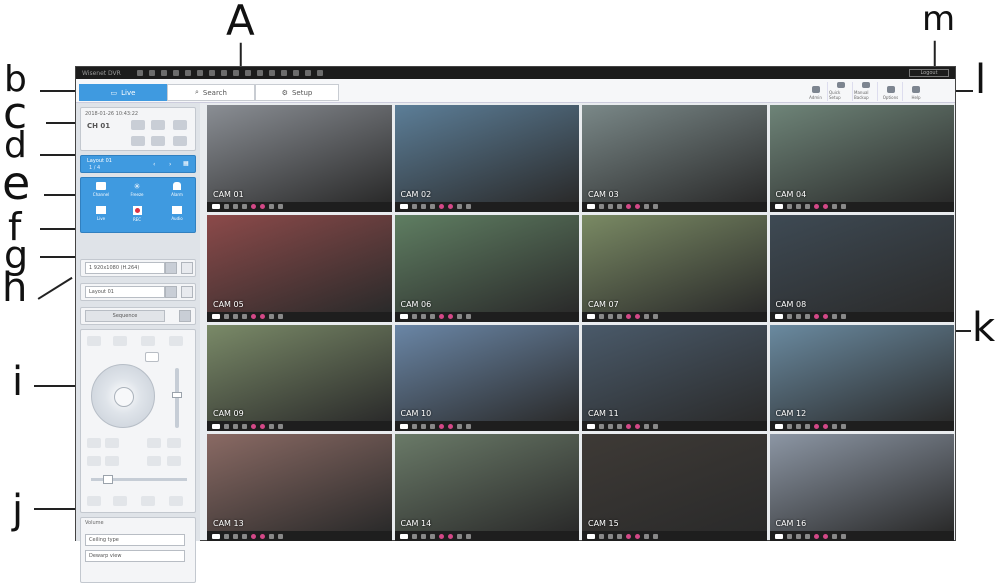  Describe the element at coordinates (674, 268) in the screenshot. I see `camera-tile: CAM 07` at that location.